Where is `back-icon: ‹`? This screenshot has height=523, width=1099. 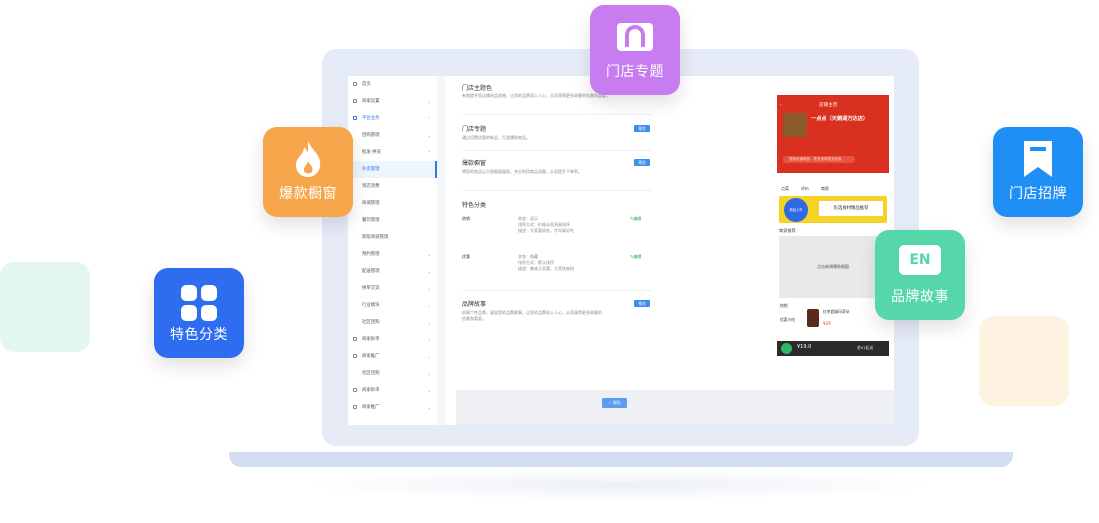 back-icon: ‹ is located at coordinates (781, 104).